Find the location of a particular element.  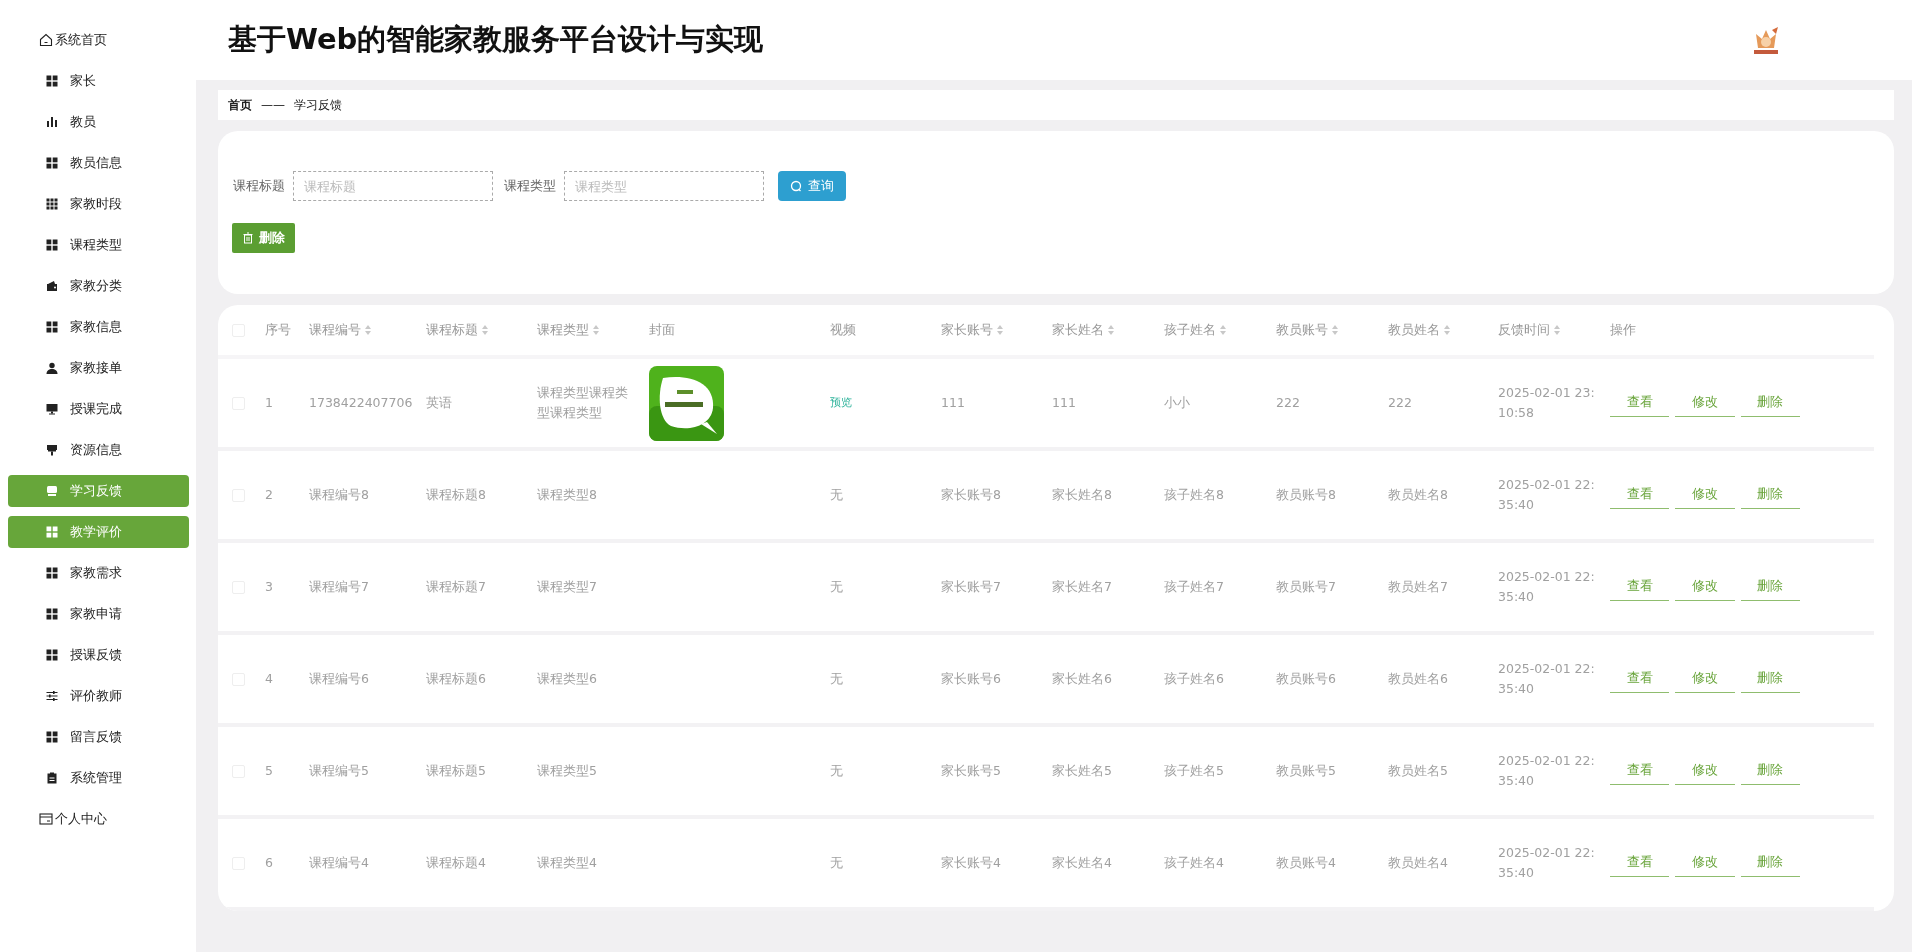

sidebar-item: 授课反馈 is located at coordinates (98, 655).